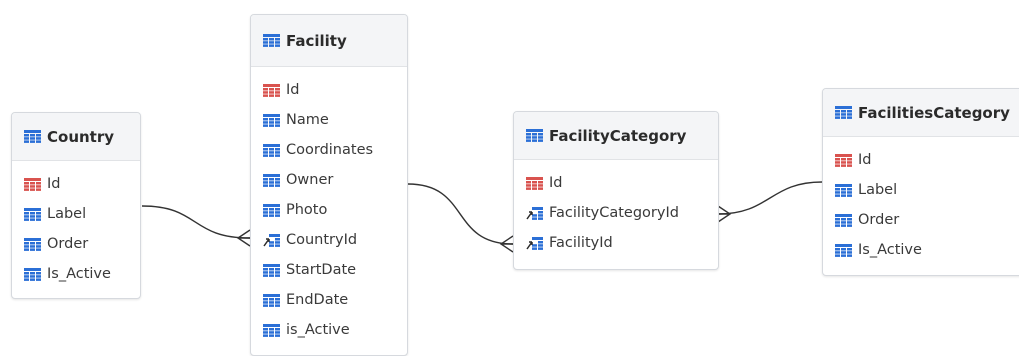 The image size is (1019, 356). What do you see at coordinates (460, 214) in the screenshot?
I see `relationship-facility-facilitycategory` at bounding box center [460, 214].